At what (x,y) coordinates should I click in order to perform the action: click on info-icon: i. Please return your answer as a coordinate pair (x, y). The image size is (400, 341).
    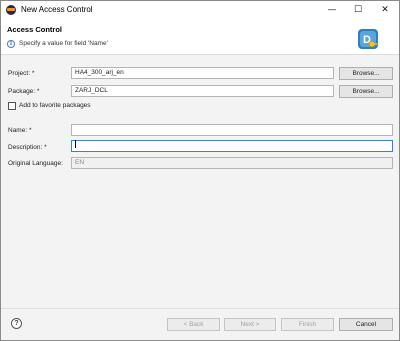
    Looking at the image, I should click on (11, 44).